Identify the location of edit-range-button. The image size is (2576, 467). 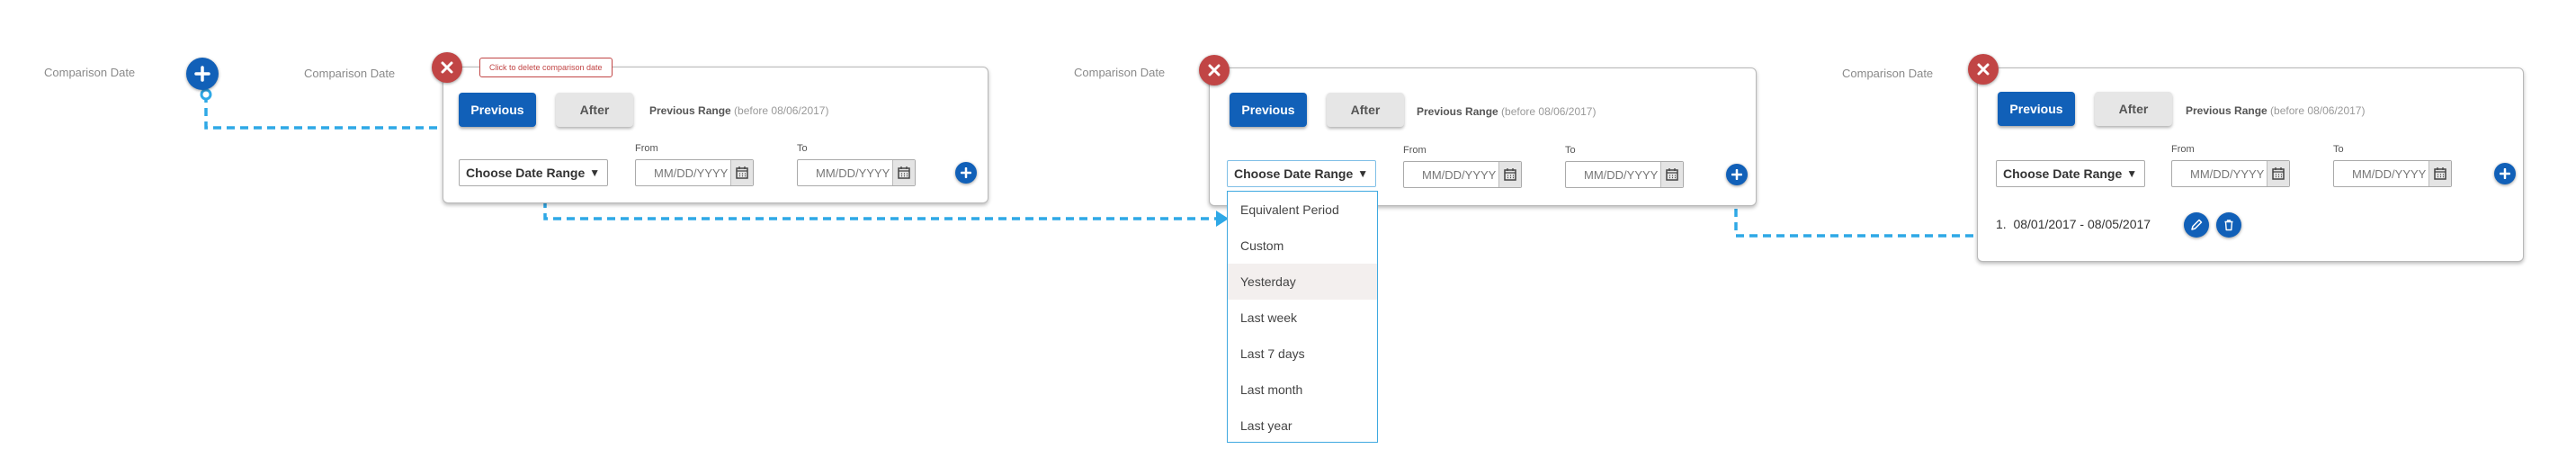
(2196, 225).